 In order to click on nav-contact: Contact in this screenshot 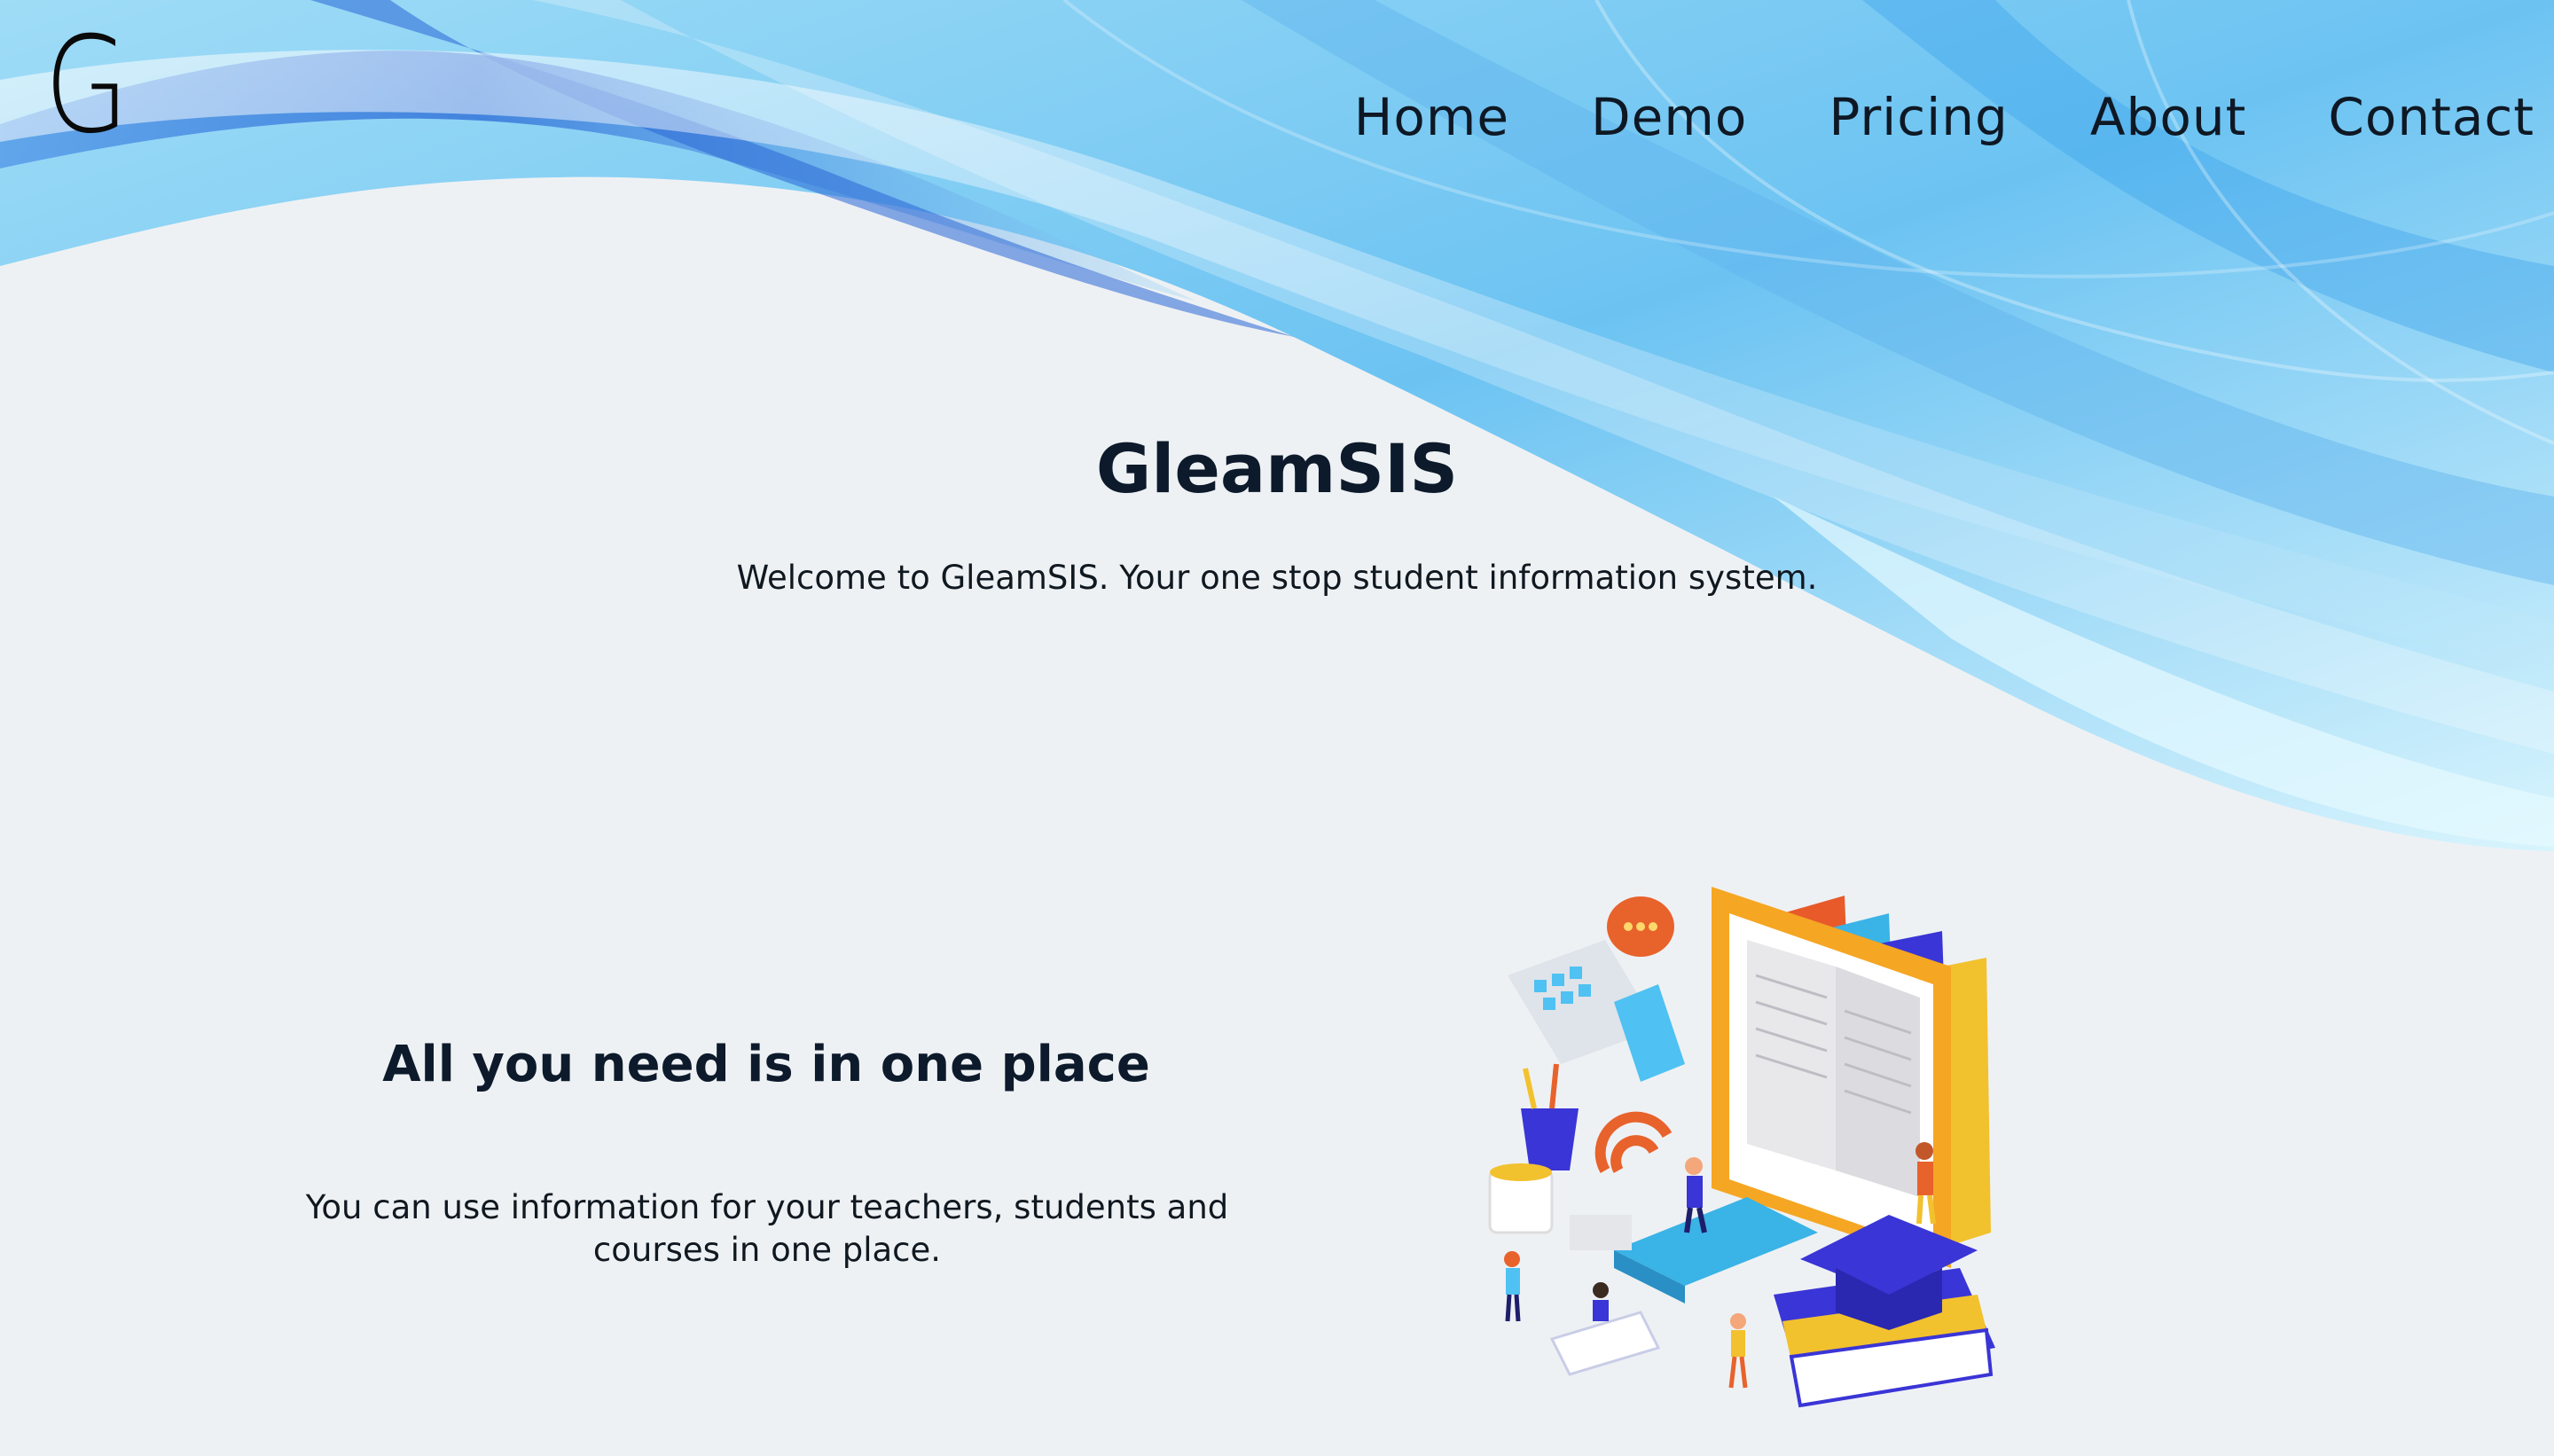, I will do `click(2431, 117)`.